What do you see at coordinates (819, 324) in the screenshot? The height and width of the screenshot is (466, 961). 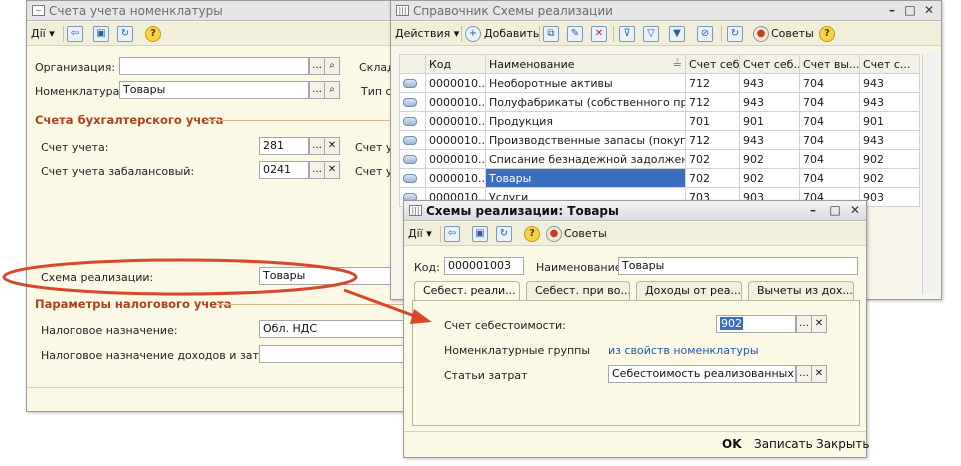 I see `cost-account-clear-icon: ✕` at bounding box center [819, 324].